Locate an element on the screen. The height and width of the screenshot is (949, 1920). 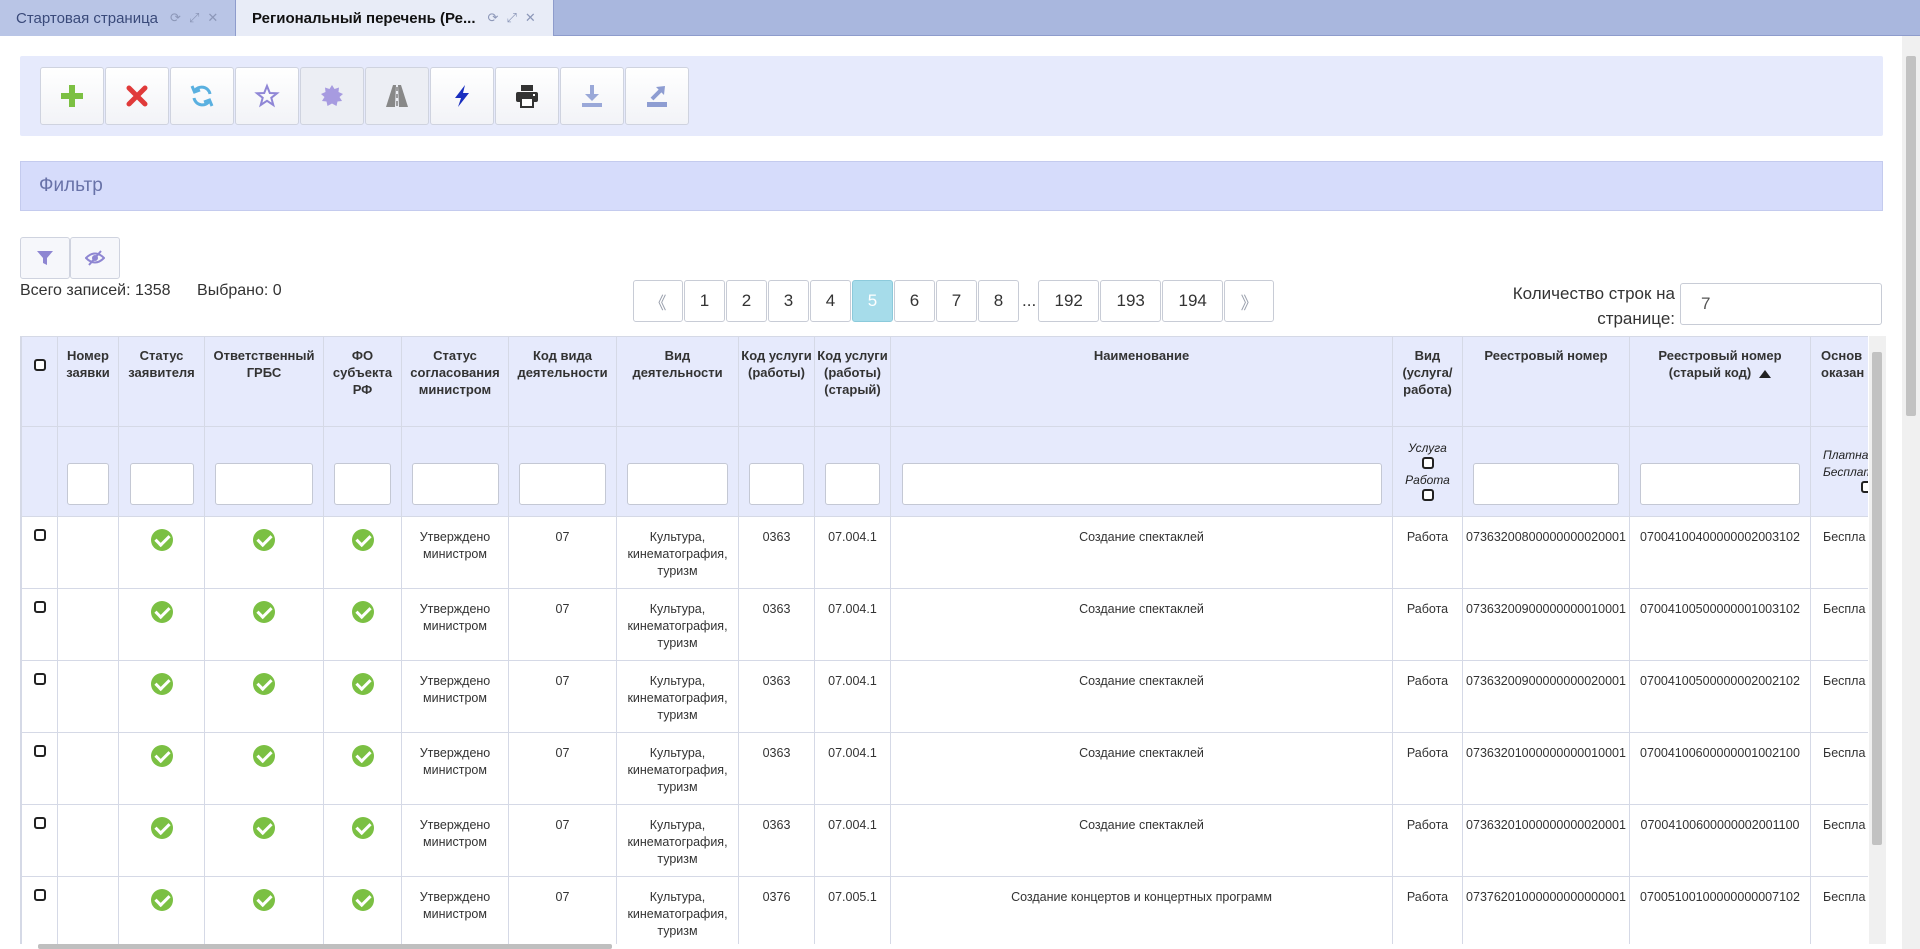
cell-basis: Беспла is located at coordinates (1839, 696).